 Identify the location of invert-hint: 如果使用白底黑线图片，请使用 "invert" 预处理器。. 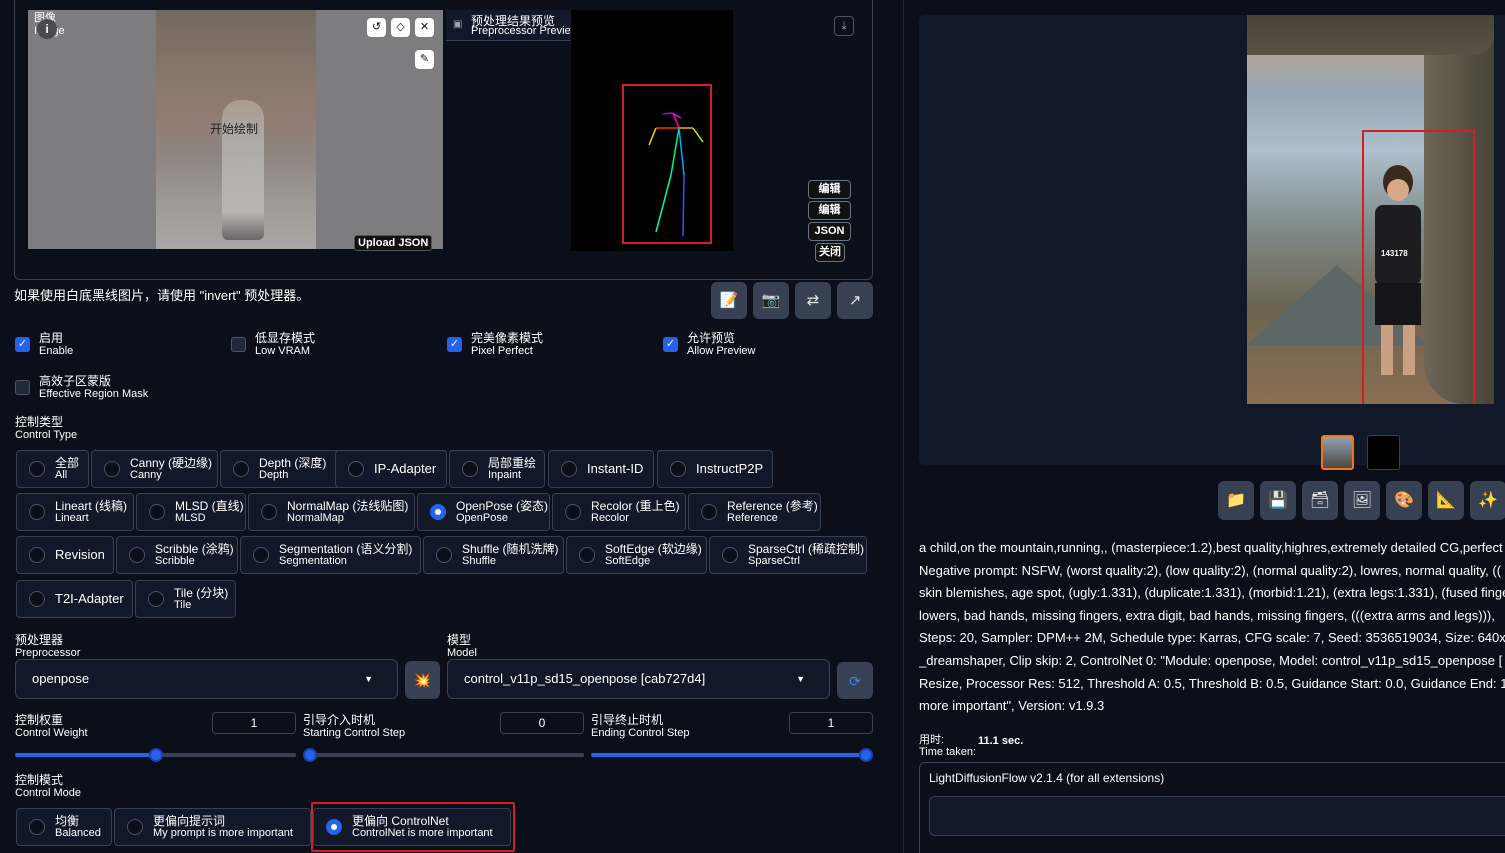
(162, 295).